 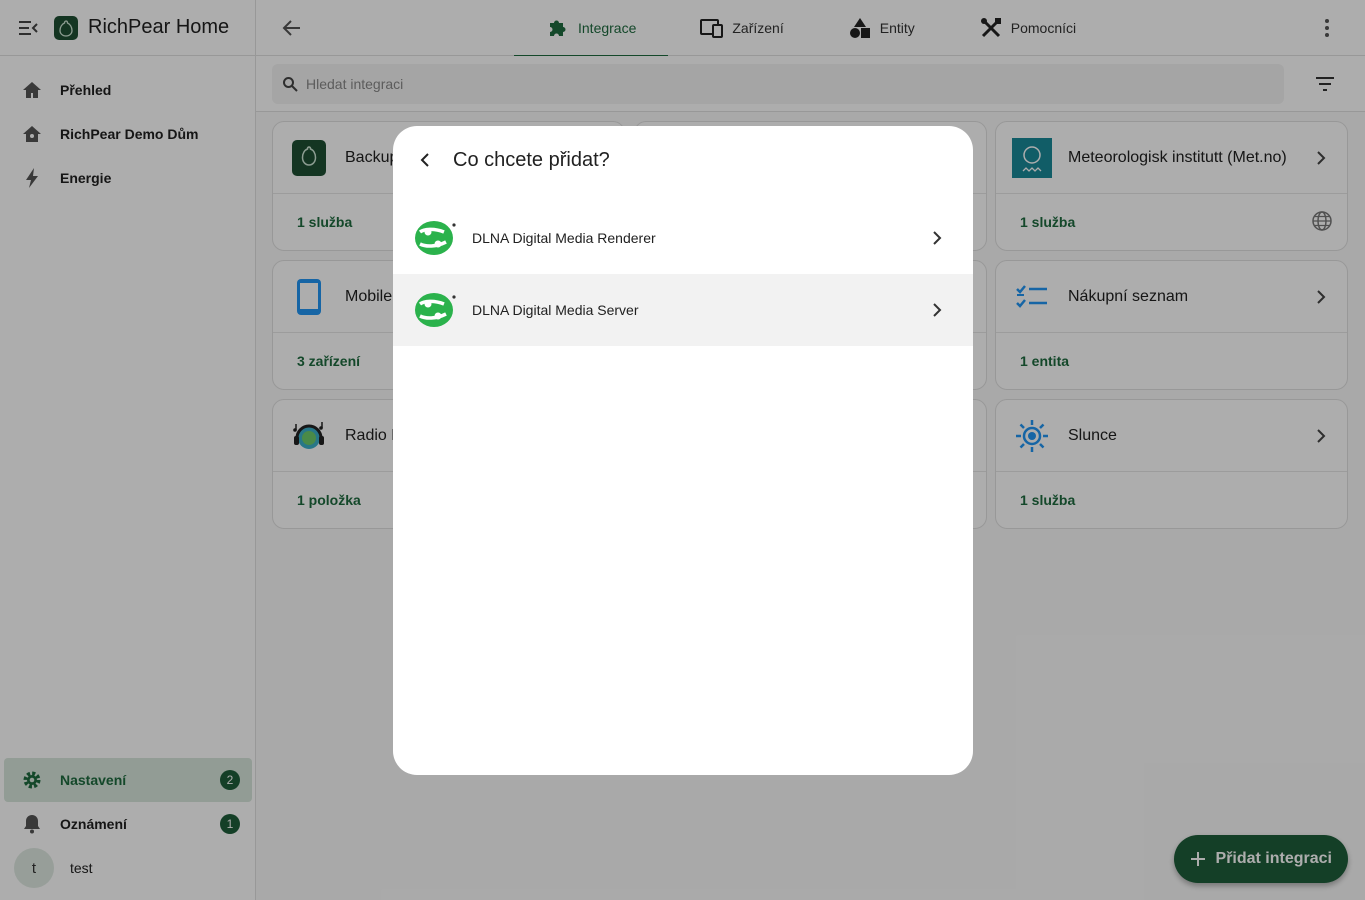 I want to click on list-item-label: DLNA Digital Media Renderer, so click(x=564, y=238).